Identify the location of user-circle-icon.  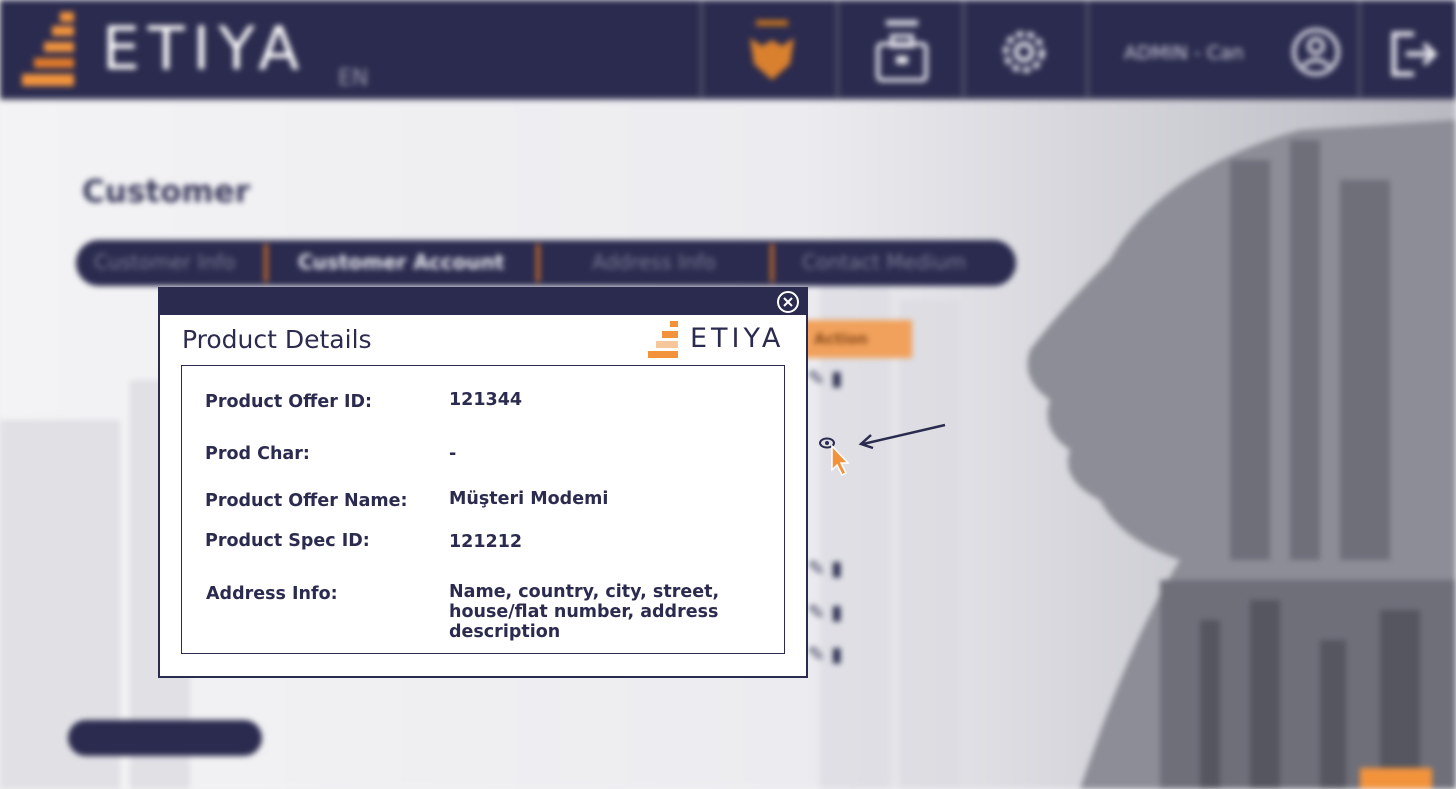
(1316, 51).